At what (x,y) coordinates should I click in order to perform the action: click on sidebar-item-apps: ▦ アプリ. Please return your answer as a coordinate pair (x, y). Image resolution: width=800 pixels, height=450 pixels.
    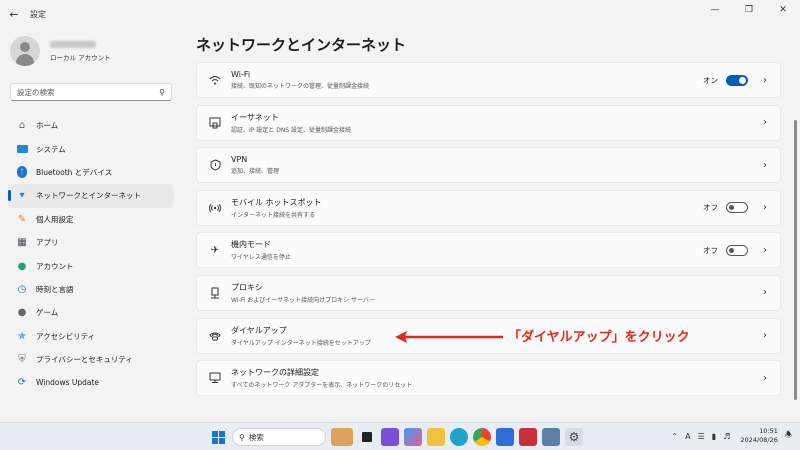
    Looking at the image, I should click on (91, 242).